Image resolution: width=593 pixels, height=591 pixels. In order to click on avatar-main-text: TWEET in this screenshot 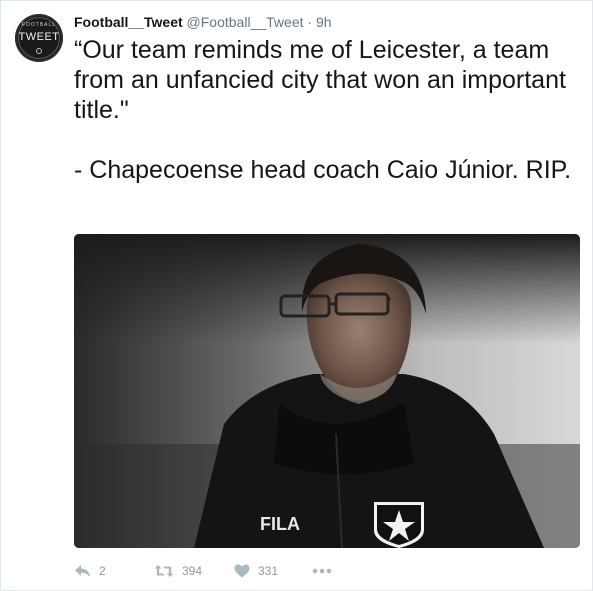, I will do `click(39, 37)`.